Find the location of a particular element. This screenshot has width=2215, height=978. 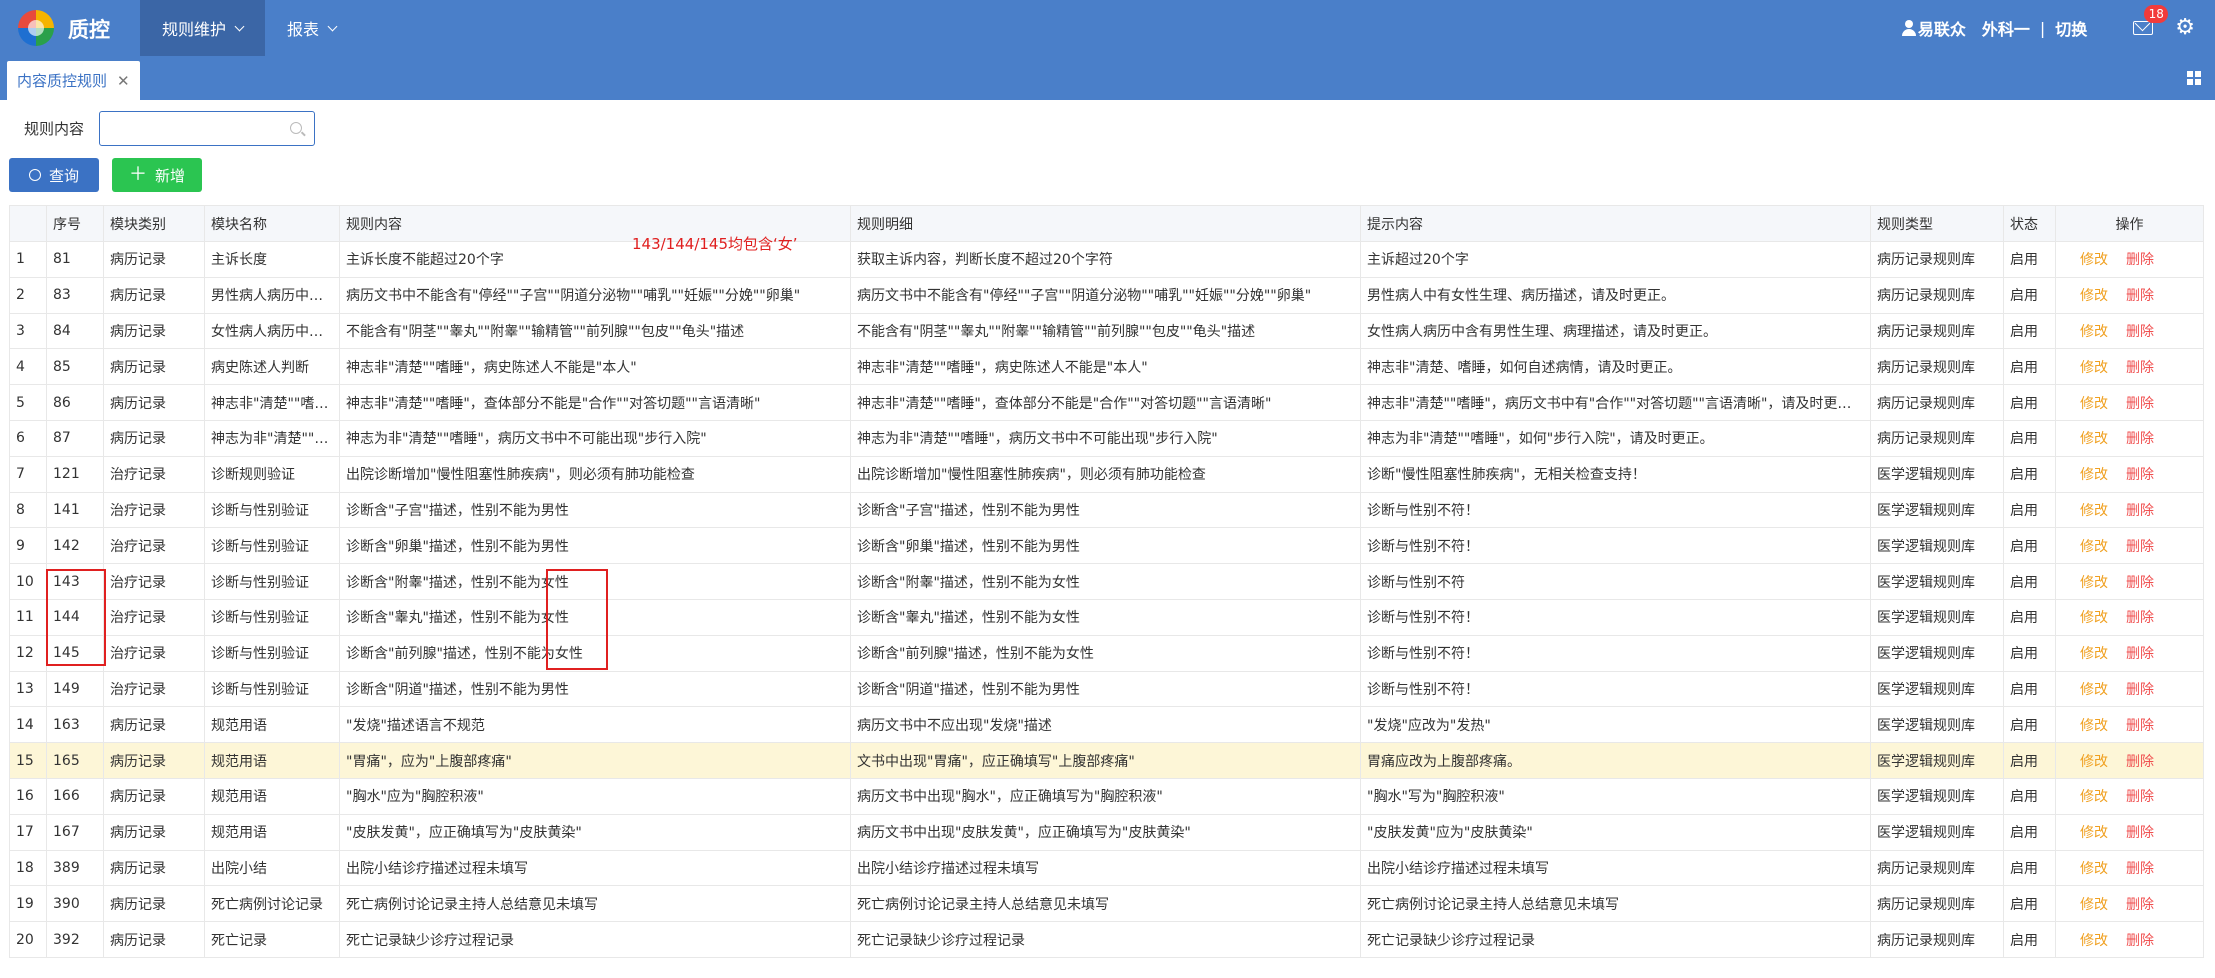

table-cell: 神志非"清楚""嗜睡"，查体部分不能是"合作""对答切题""言语清晰" is located at coordinates (595, 402).